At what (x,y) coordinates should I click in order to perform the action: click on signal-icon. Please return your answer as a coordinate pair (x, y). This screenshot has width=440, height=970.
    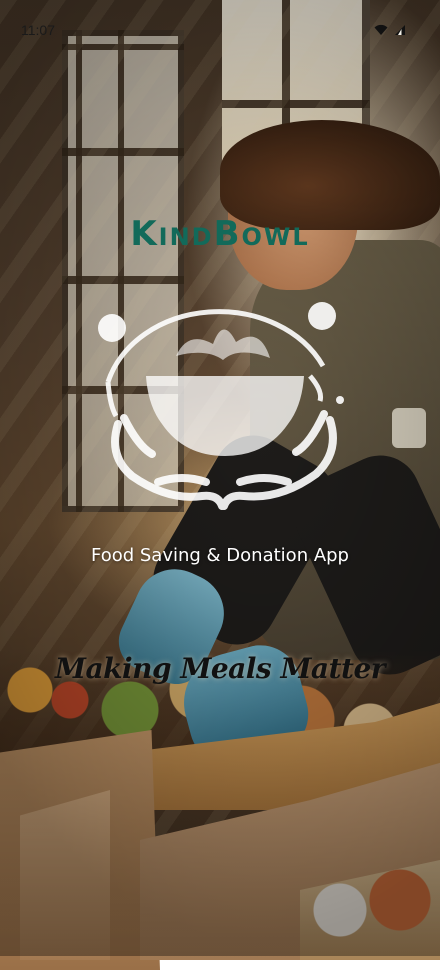
    Looking at the image, I should click on (400, 30).